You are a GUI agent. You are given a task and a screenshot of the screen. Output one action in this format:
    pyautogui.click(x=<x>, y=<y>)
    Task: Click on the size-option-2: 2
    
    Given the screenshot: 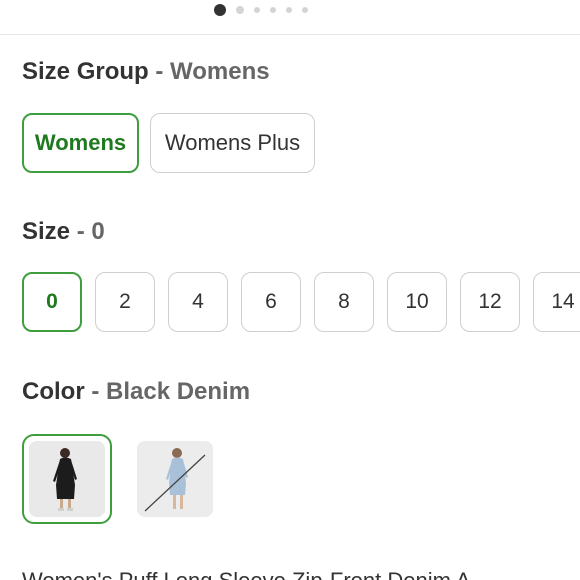 What is the action you would take?
    pyautogui.click(x=125, y=302)
    